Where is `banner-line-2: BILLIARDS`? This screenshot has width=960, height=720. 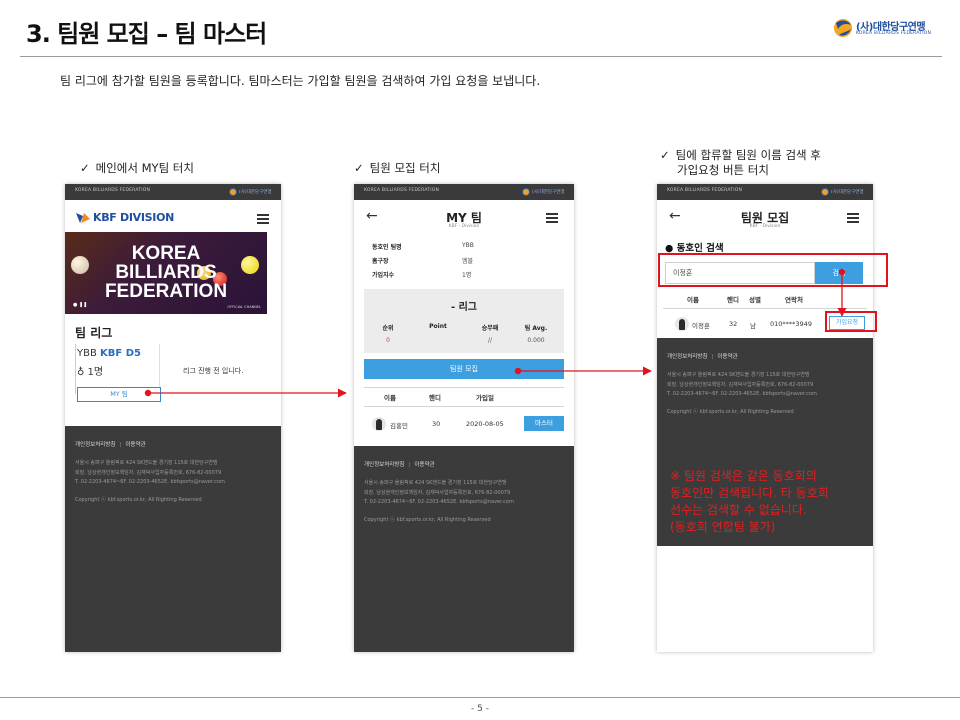 banner-line-2: BILLIARDS is located at coordinates (166, 272).